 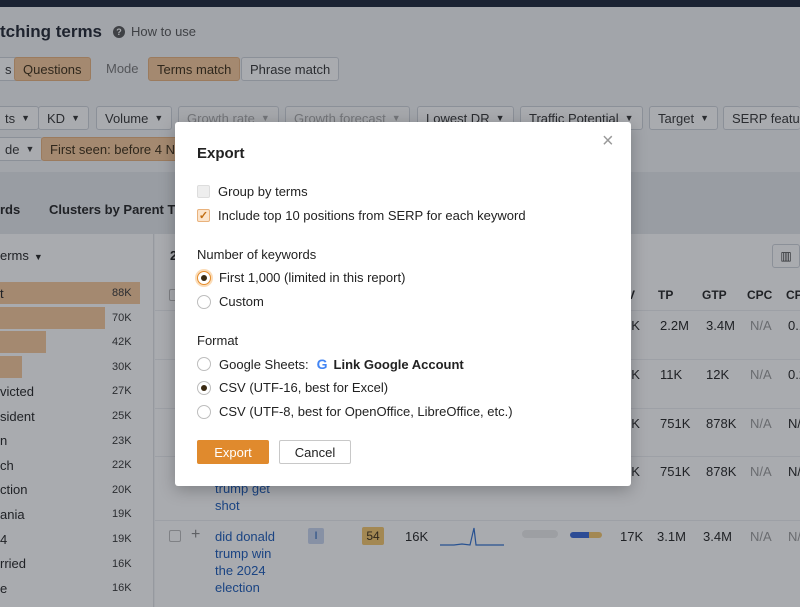 What do you see at coordinates (608, 141) in the screenshot?
I see `close-icon: ×` at bounding box center [608, 141].